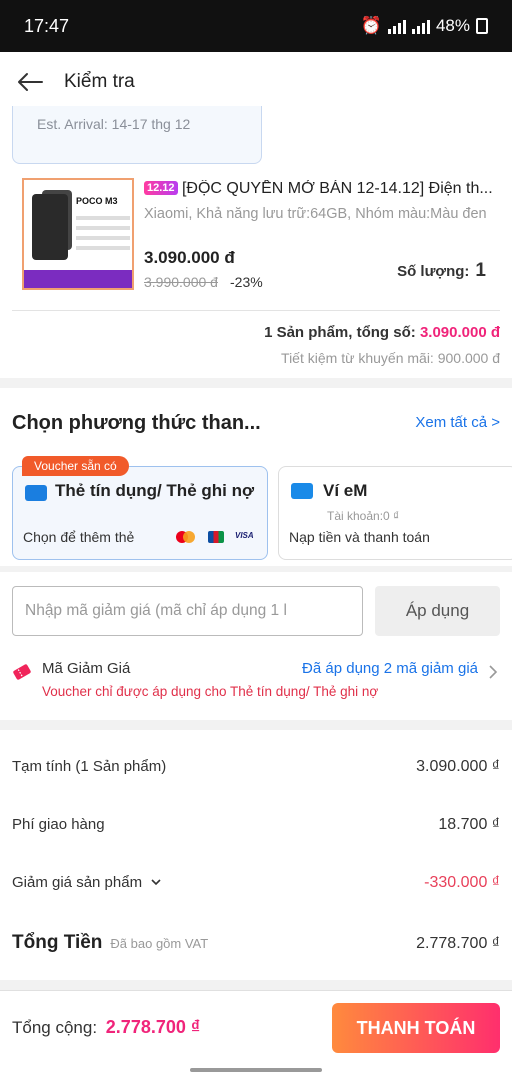 This screenshot has width=512, height=1080. What do you see at coordinates (57, 942) in the screenshot?
I see `total-label: Tổng Tiền` at bounding box center [57, 942].